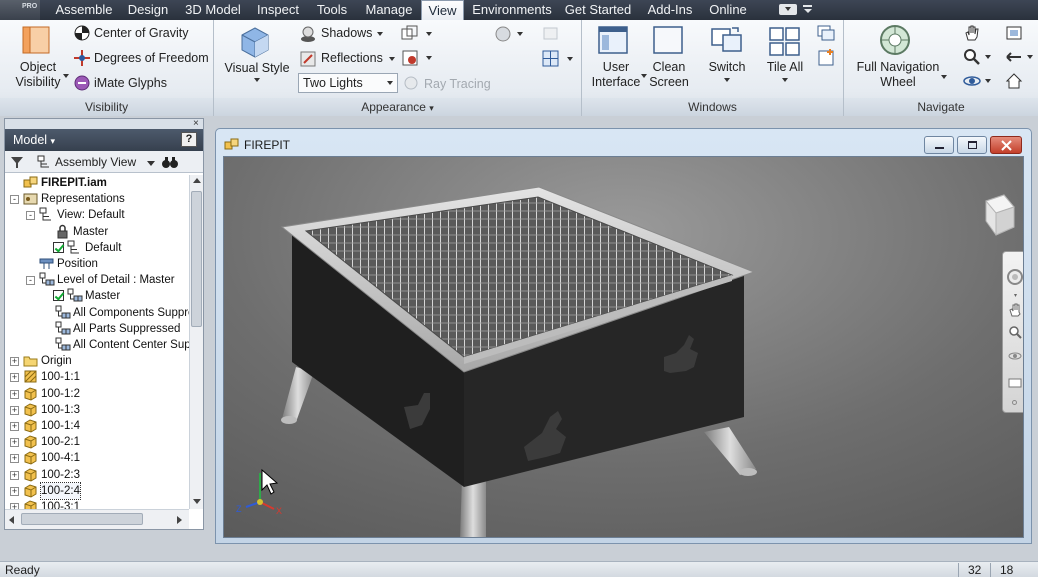 Image resolution: width=1038 pixels, height=577 pixels. I want to click on imate-glyphs-button: iMate Glyphs, so click(130, 83).